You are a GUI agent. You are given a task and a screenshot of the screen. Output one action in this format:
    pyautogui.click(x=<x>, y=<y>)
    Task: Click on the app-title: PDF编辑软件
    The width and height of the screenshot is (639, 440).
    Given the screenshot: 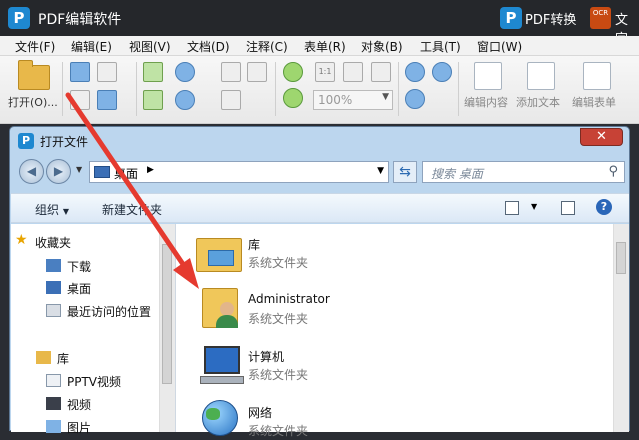 What is the action you would take?
    pyautogui.click(x=80, y=20)
    